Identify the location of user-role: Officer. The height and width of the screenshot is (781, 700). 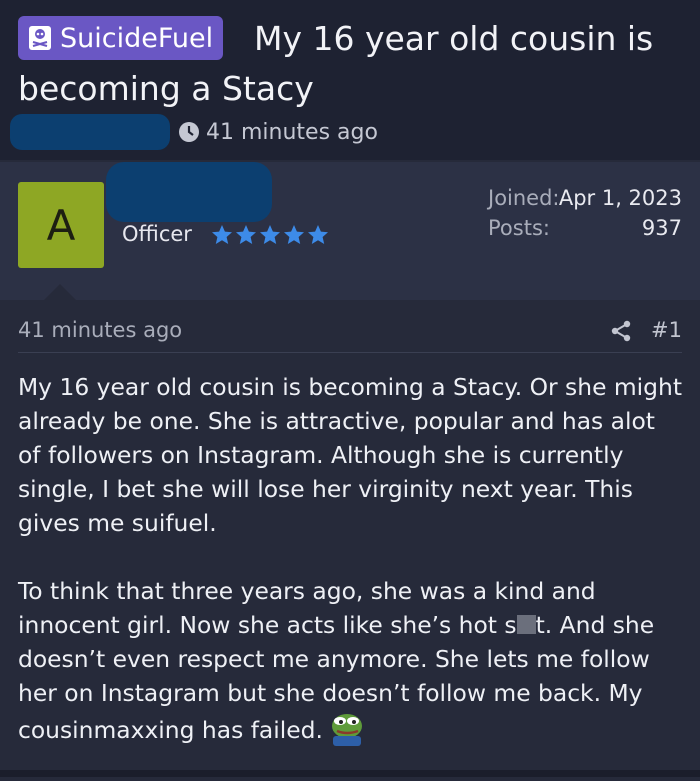
(157, 234).